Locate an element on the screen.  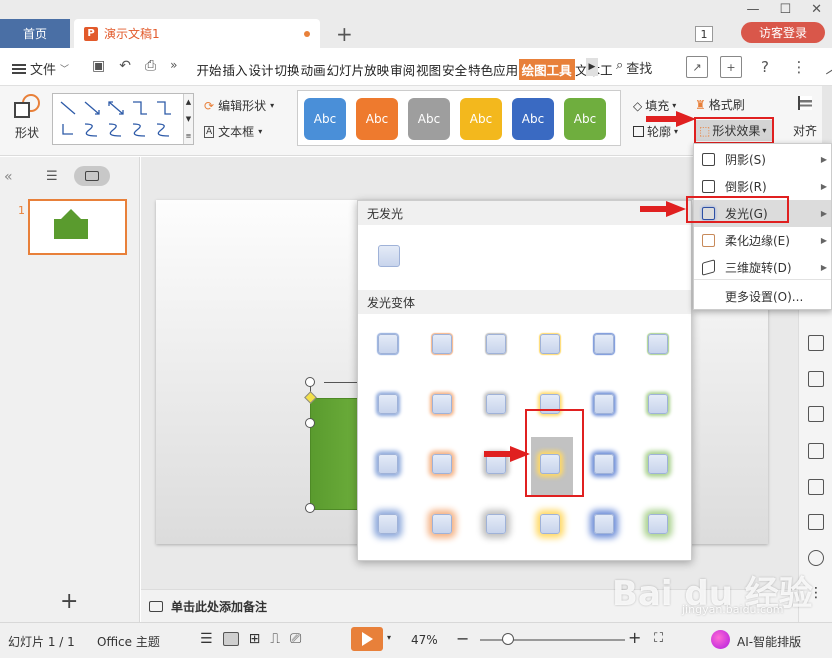
play-options-chevron: ▾ is located at coordinates (389, 637).